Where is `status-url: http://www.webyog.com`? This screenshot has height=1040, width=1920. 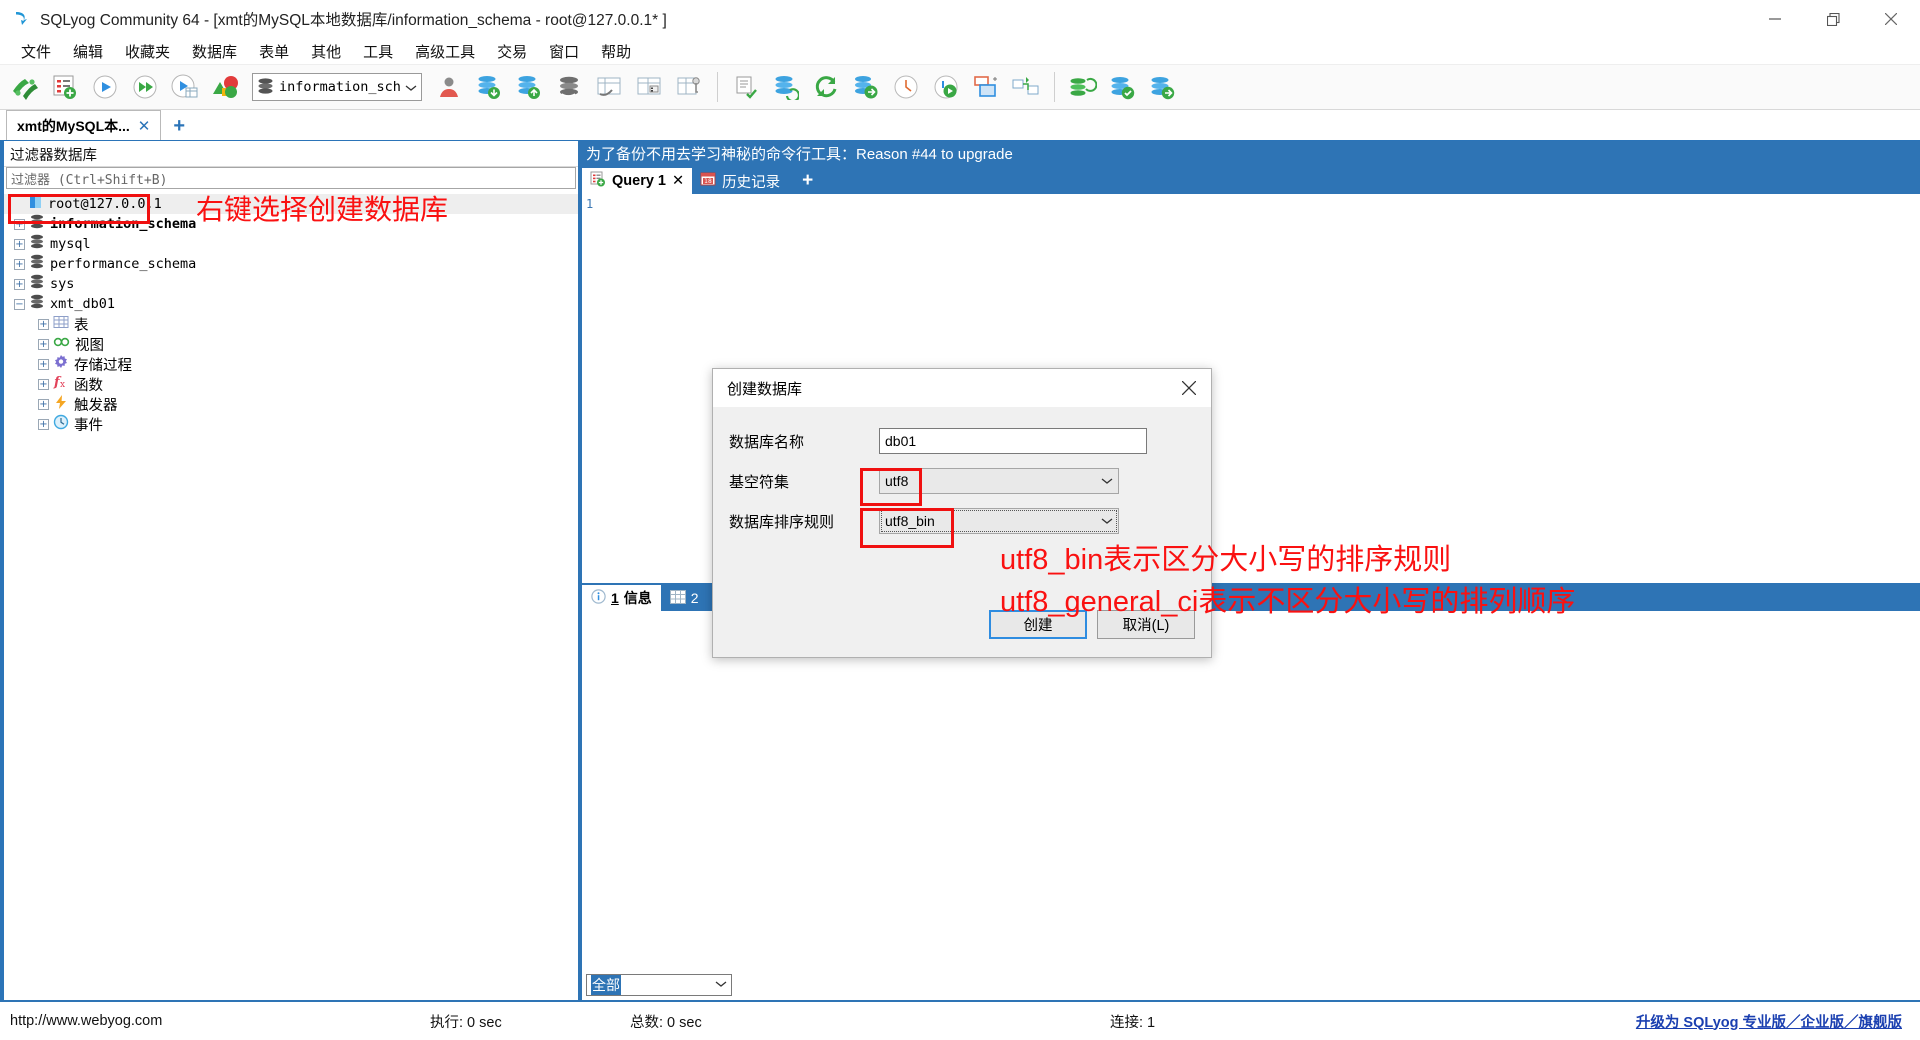 status-url: http://www.webyog.com is located at coordinates (210, 1021).